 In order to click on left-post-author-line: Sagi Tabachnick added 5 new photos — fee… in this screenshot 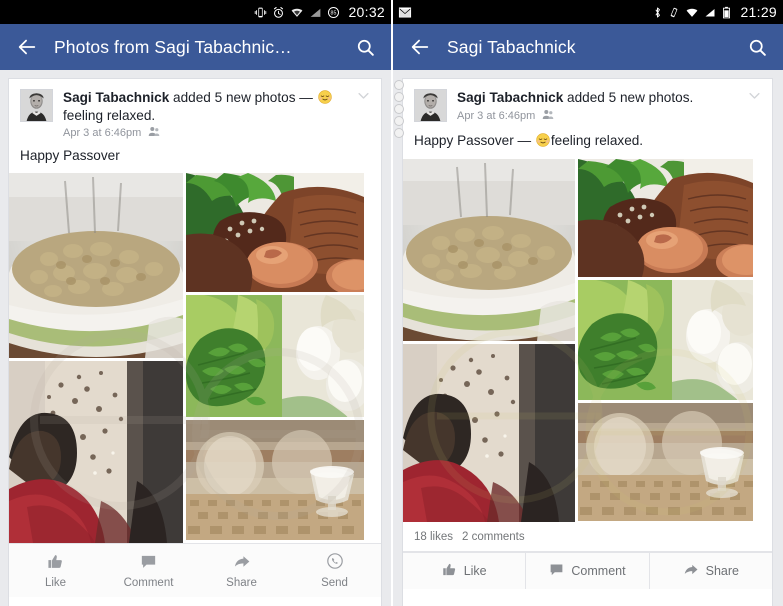, I will do `click(206, 106)`.